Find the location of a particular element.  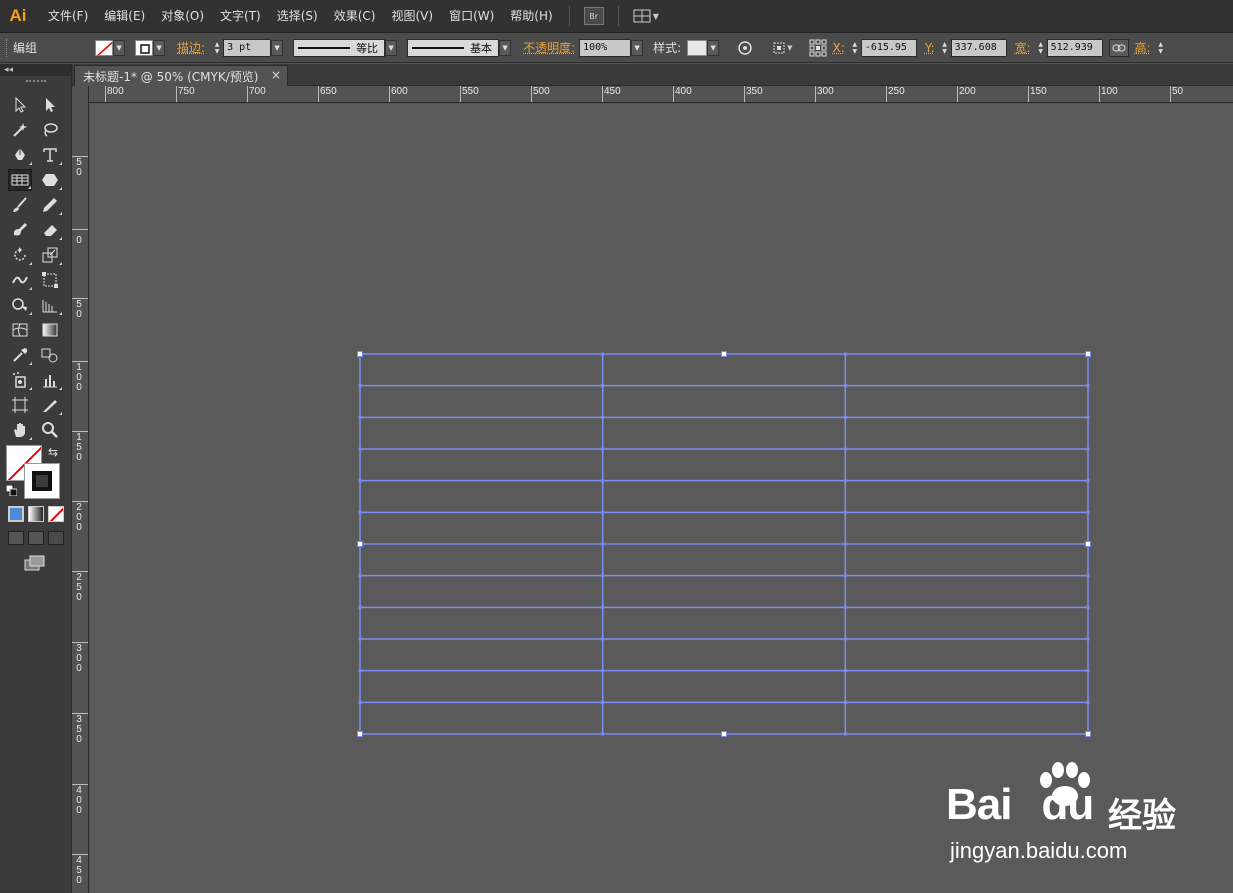

chevron-down-icon: ▼ is located at coordinates (789, 48).